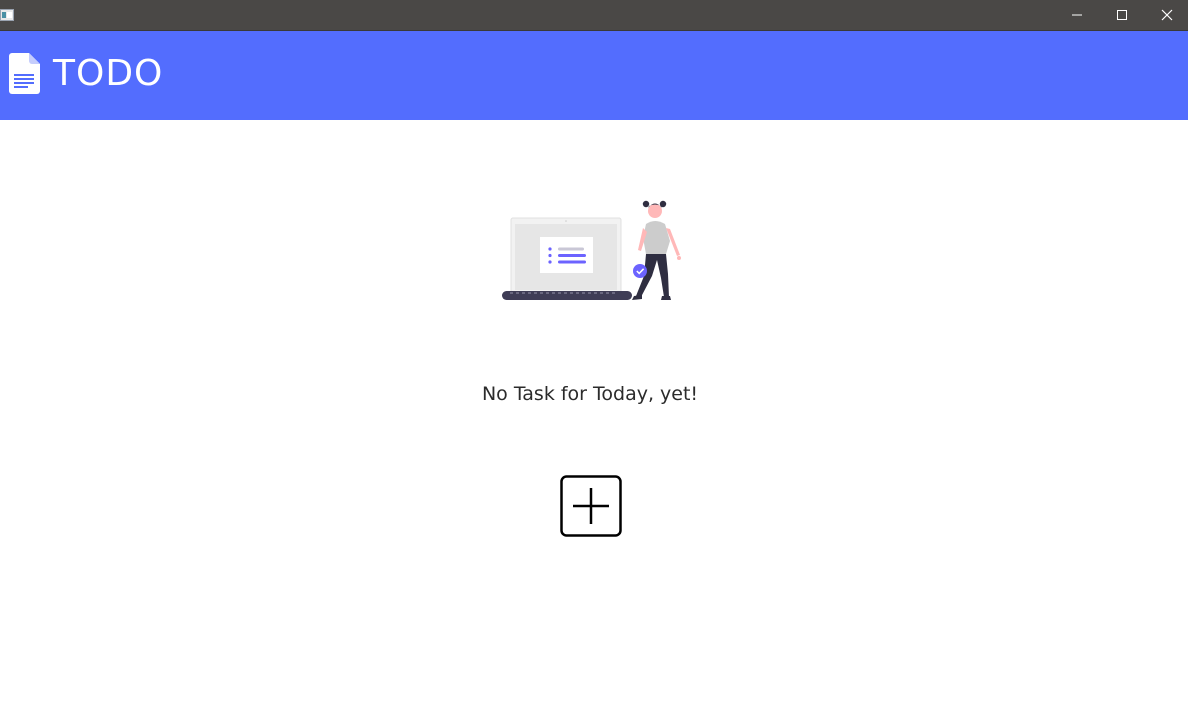 The image size is (1188, 725). What do you see at coordinates (7, 15) in the screenshot?
I see `app-icon` at bounding box center [7, 15].